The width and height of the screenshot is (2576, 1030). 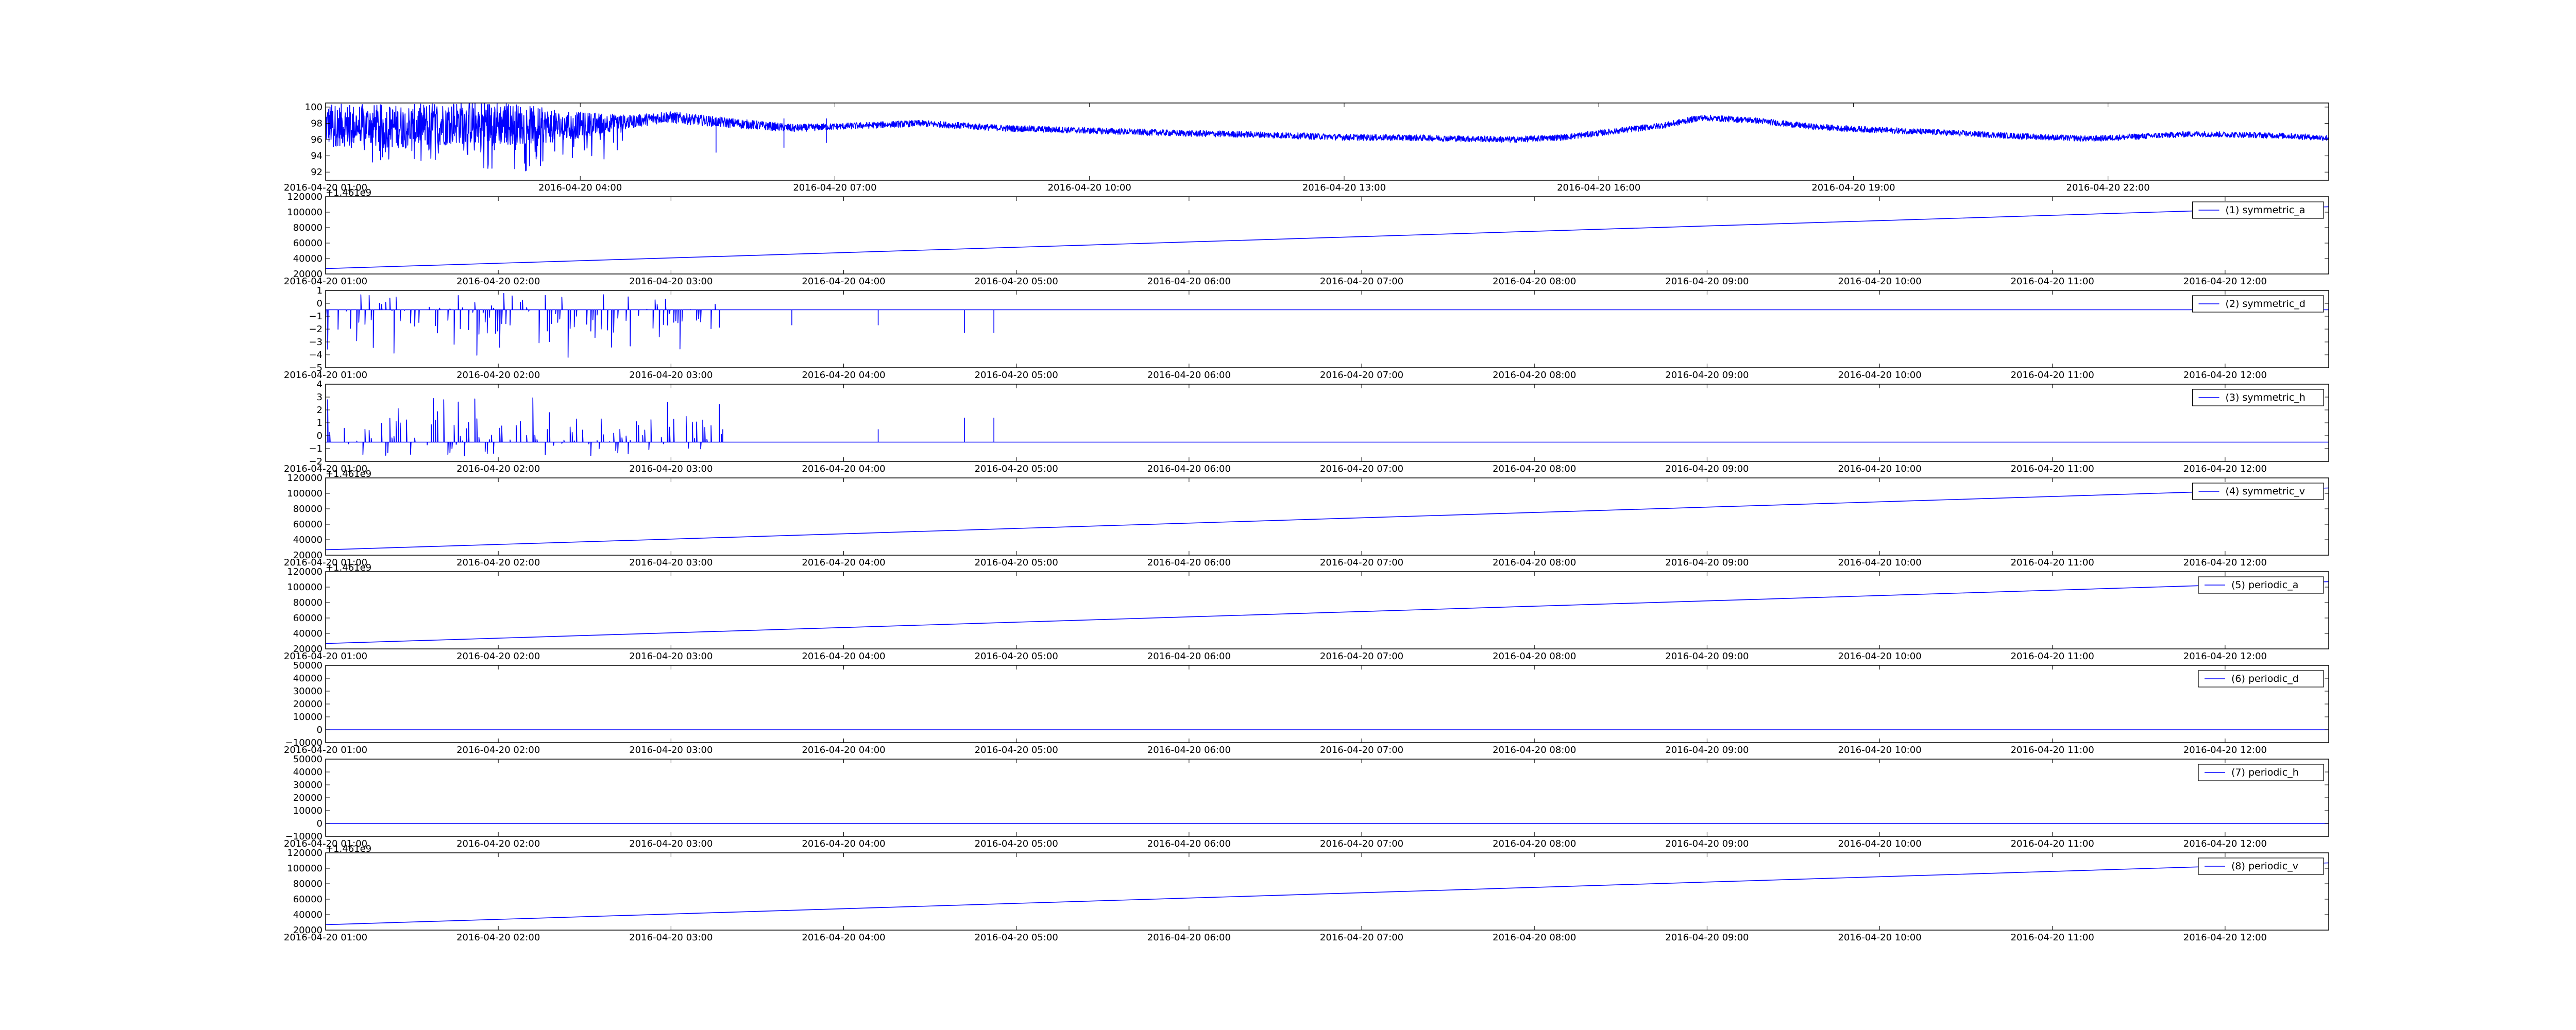 I want to click on legend-label: (4) symmetric_v, so click(x=2266, y=491).